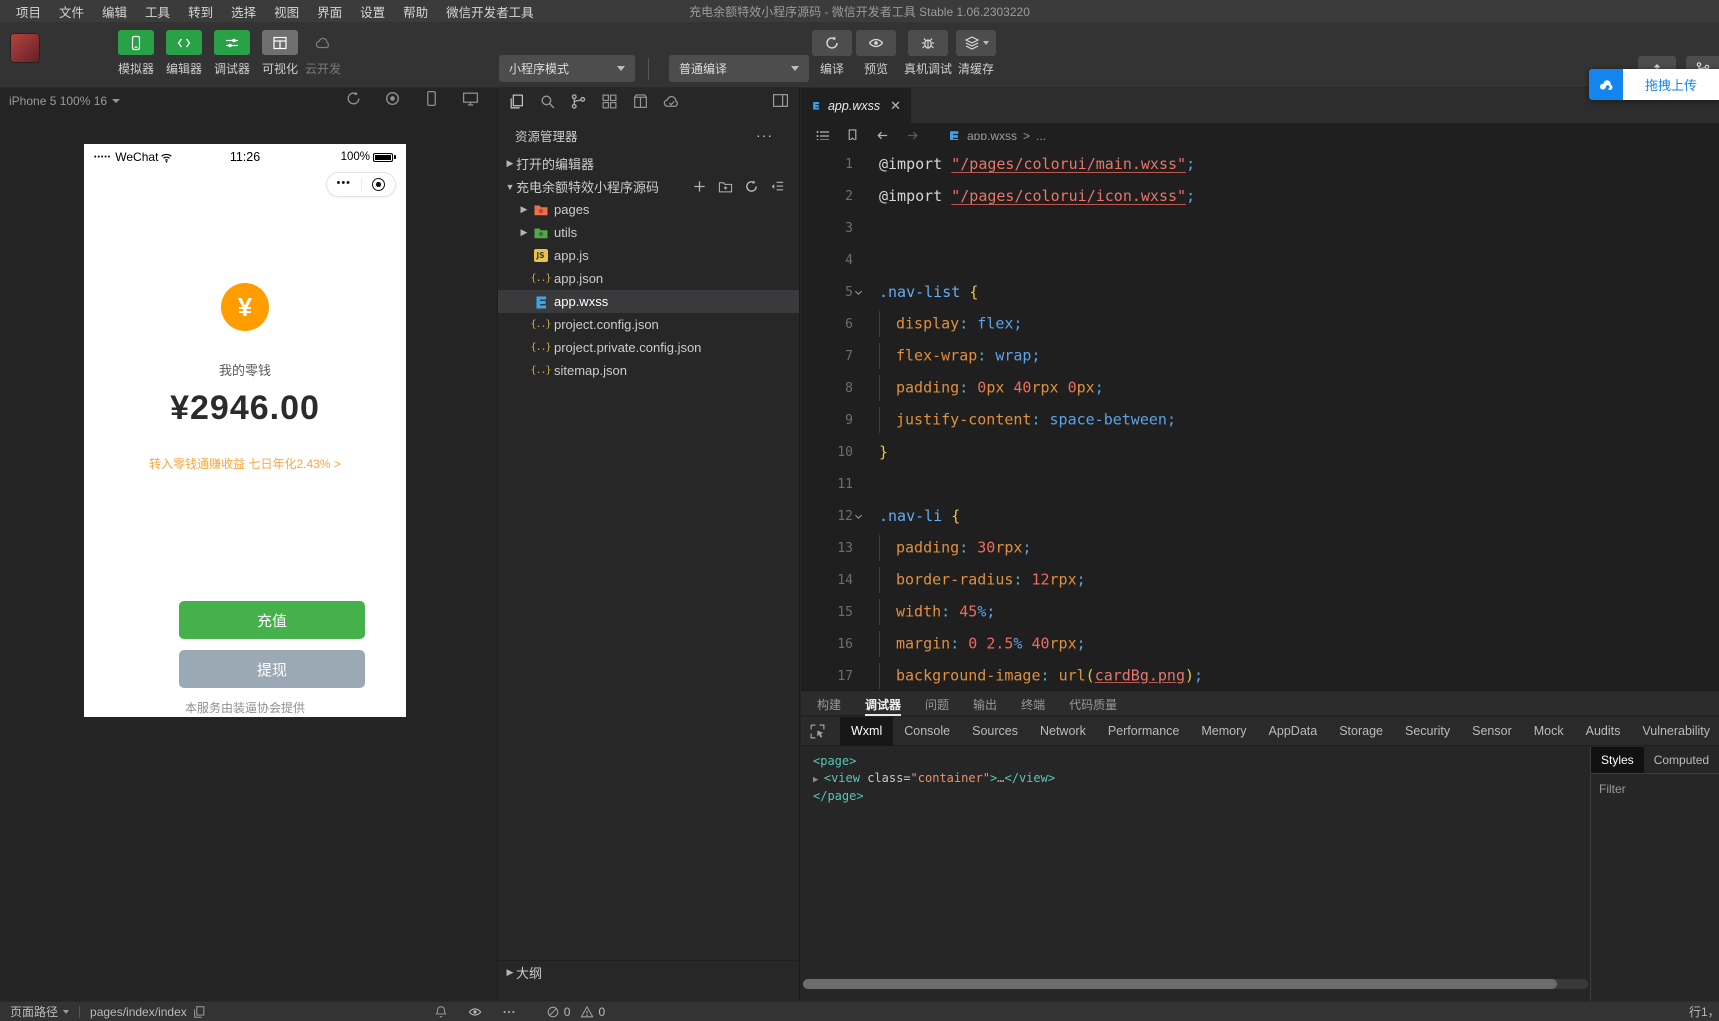 The image size is (1719, 1021). What do you see at coordinates (1603, 731) in the screenshot?
I see `devtools-tab-audits: Audits` at bounding box center [1603, 731].